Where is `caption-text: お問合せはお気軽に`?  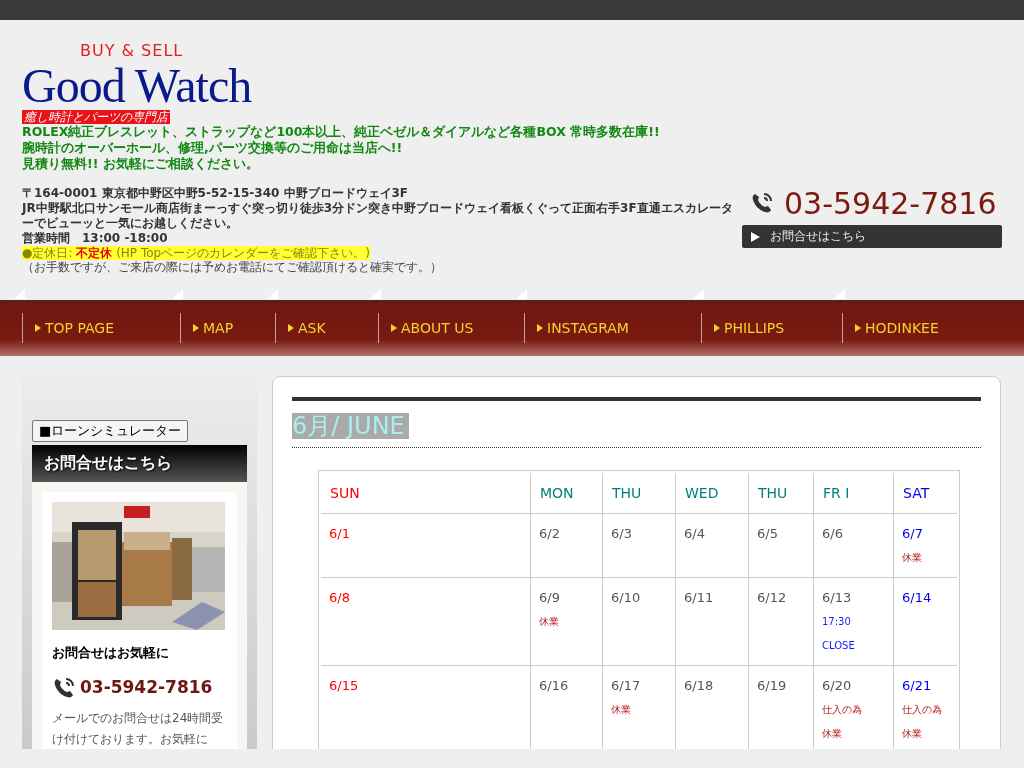
caption-text: お問合せはお気軽に is located at coordinates (111, 653).